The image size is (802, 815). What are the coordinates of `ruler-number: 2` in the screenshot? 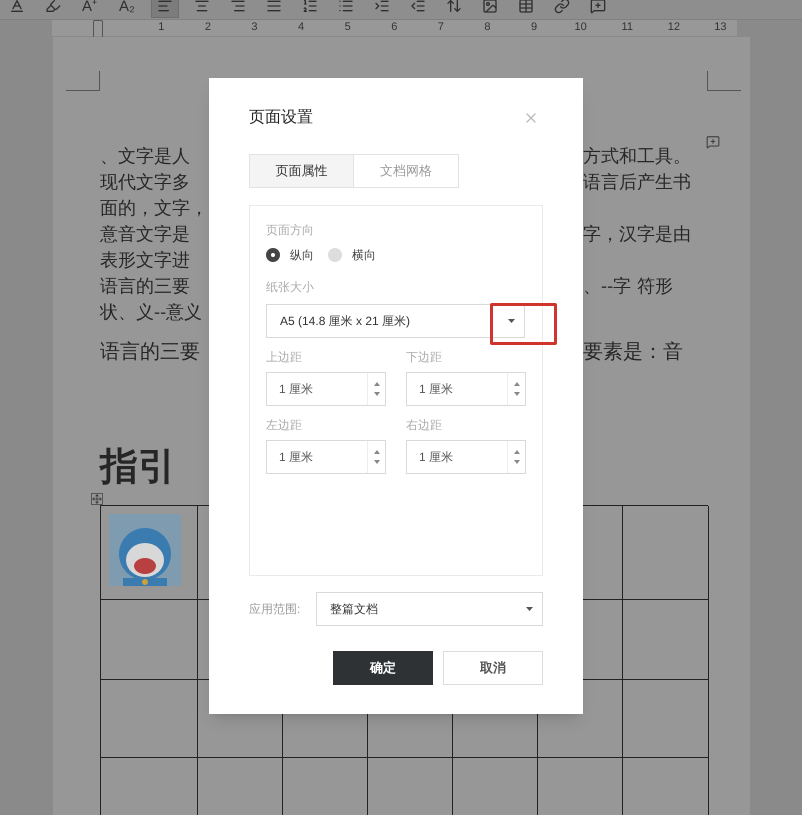 It's located at (208, 28).